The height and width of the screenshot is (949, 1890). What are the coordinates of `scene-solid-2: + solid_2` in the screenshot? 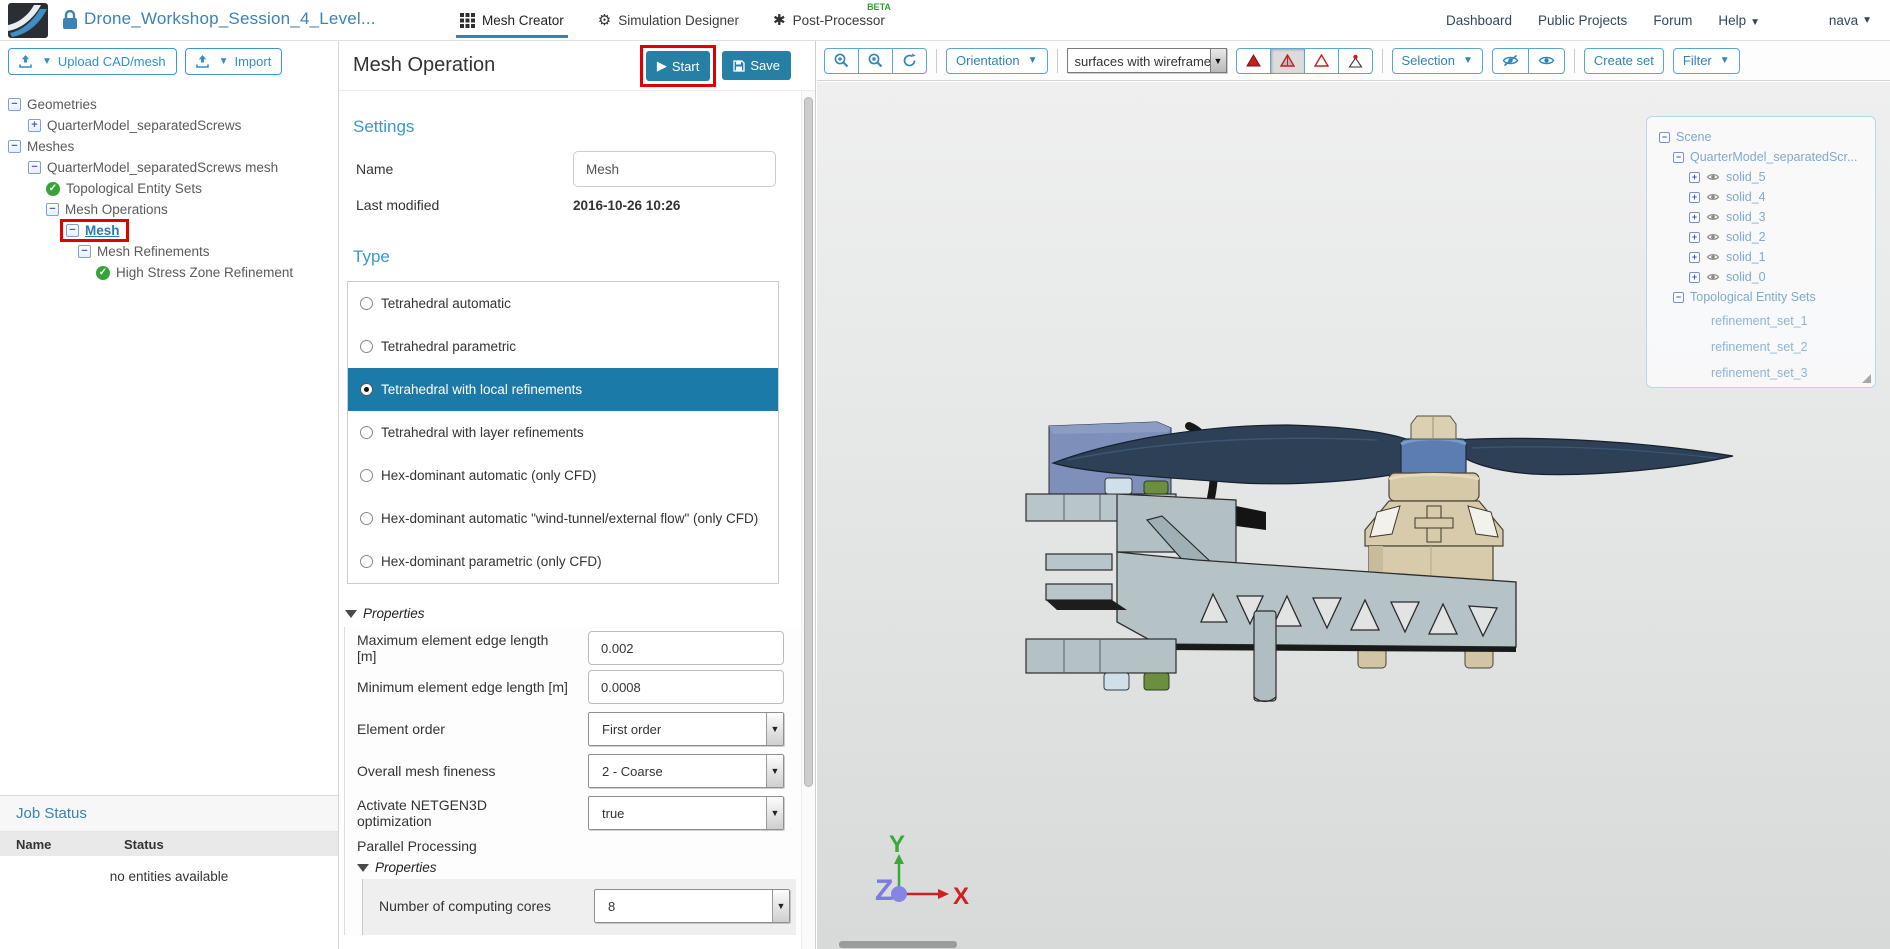 It's located at (1767, 237).